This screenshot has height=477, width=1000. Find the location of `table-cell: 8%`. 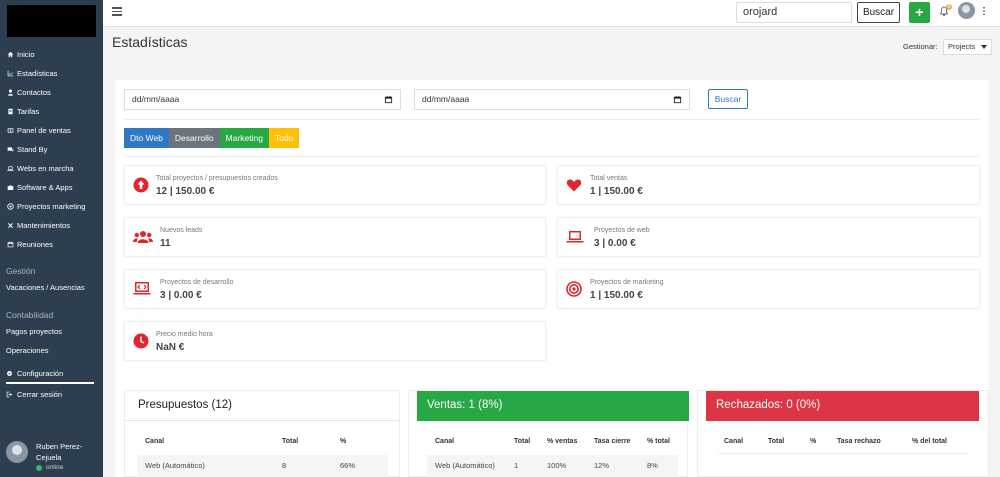

table-cell: 8% is located at coordinates (652, 465).